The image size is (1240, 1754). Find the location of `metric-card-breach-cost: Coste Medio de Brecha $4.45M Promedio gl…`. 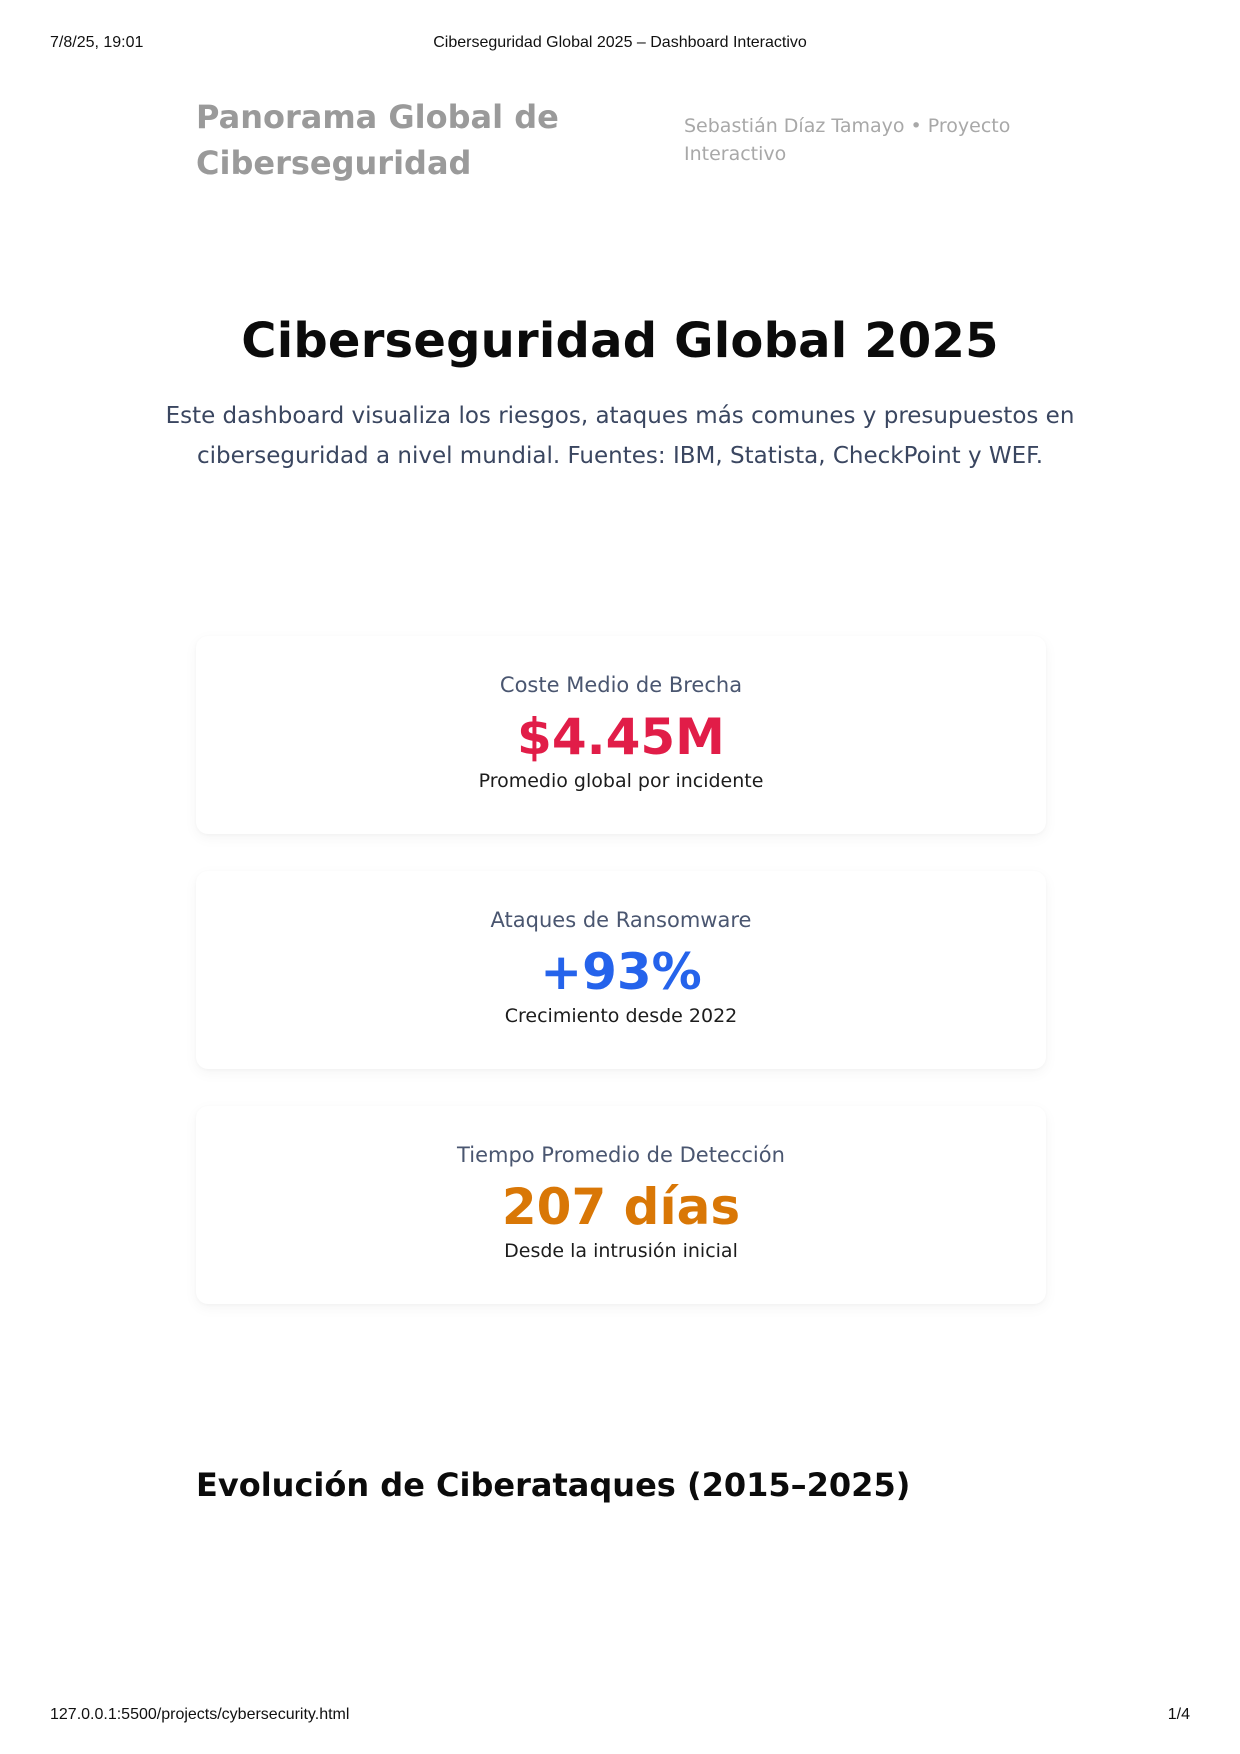

metric-card-breach-cost: Coste Medio de Brecha $4.45M Promedio gl… is located at coordinates (621, 735).